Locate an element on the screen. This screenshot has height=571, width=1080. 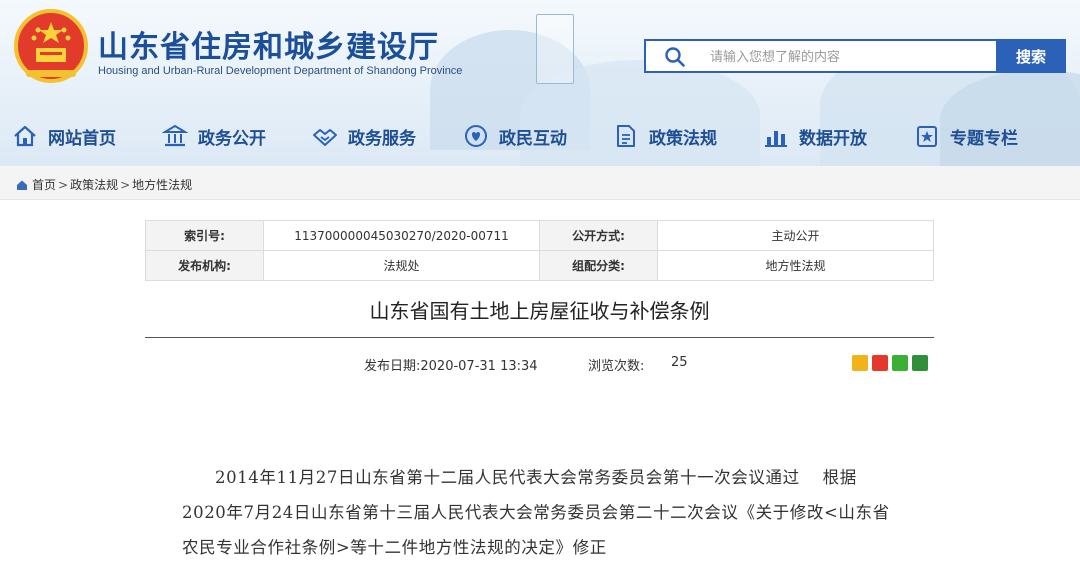
nav-label: 专题专栏 is located at coordinates (984, 138).